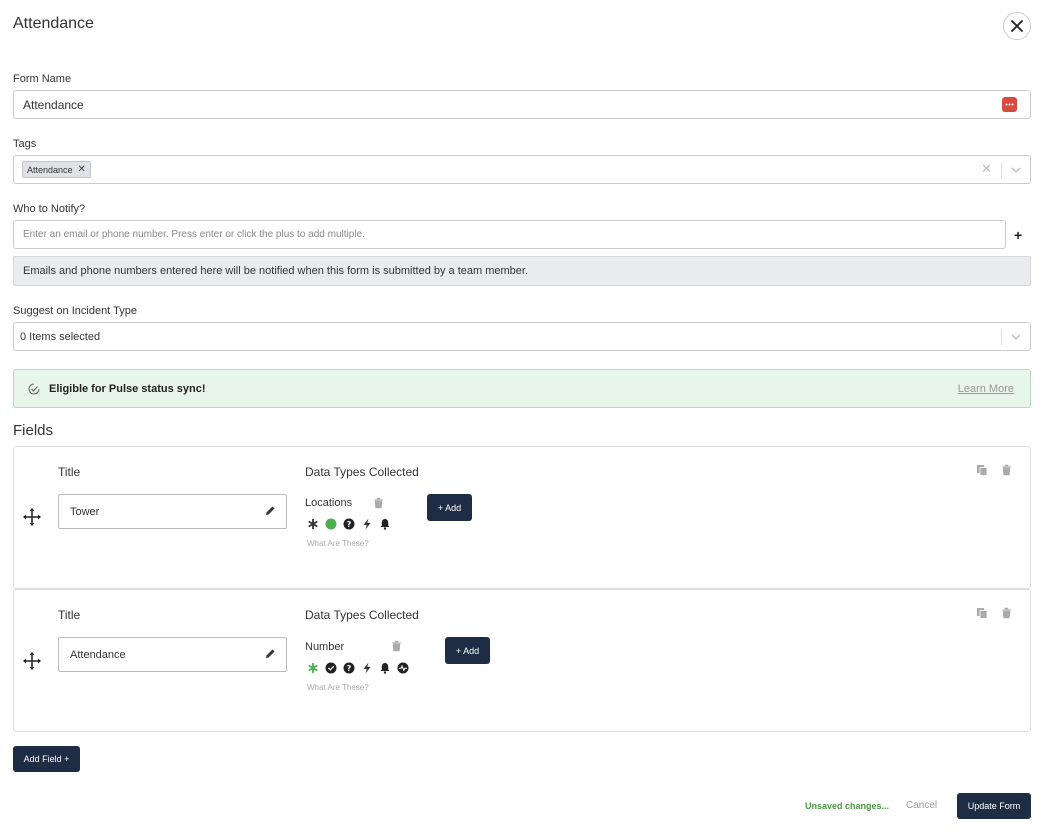 Image resolution: width=1046 pixels, height=834 pixels. Describe the element at coordinates (82, 169) in the screenshot. I see `tag-remove-icon: ✕` at that location.